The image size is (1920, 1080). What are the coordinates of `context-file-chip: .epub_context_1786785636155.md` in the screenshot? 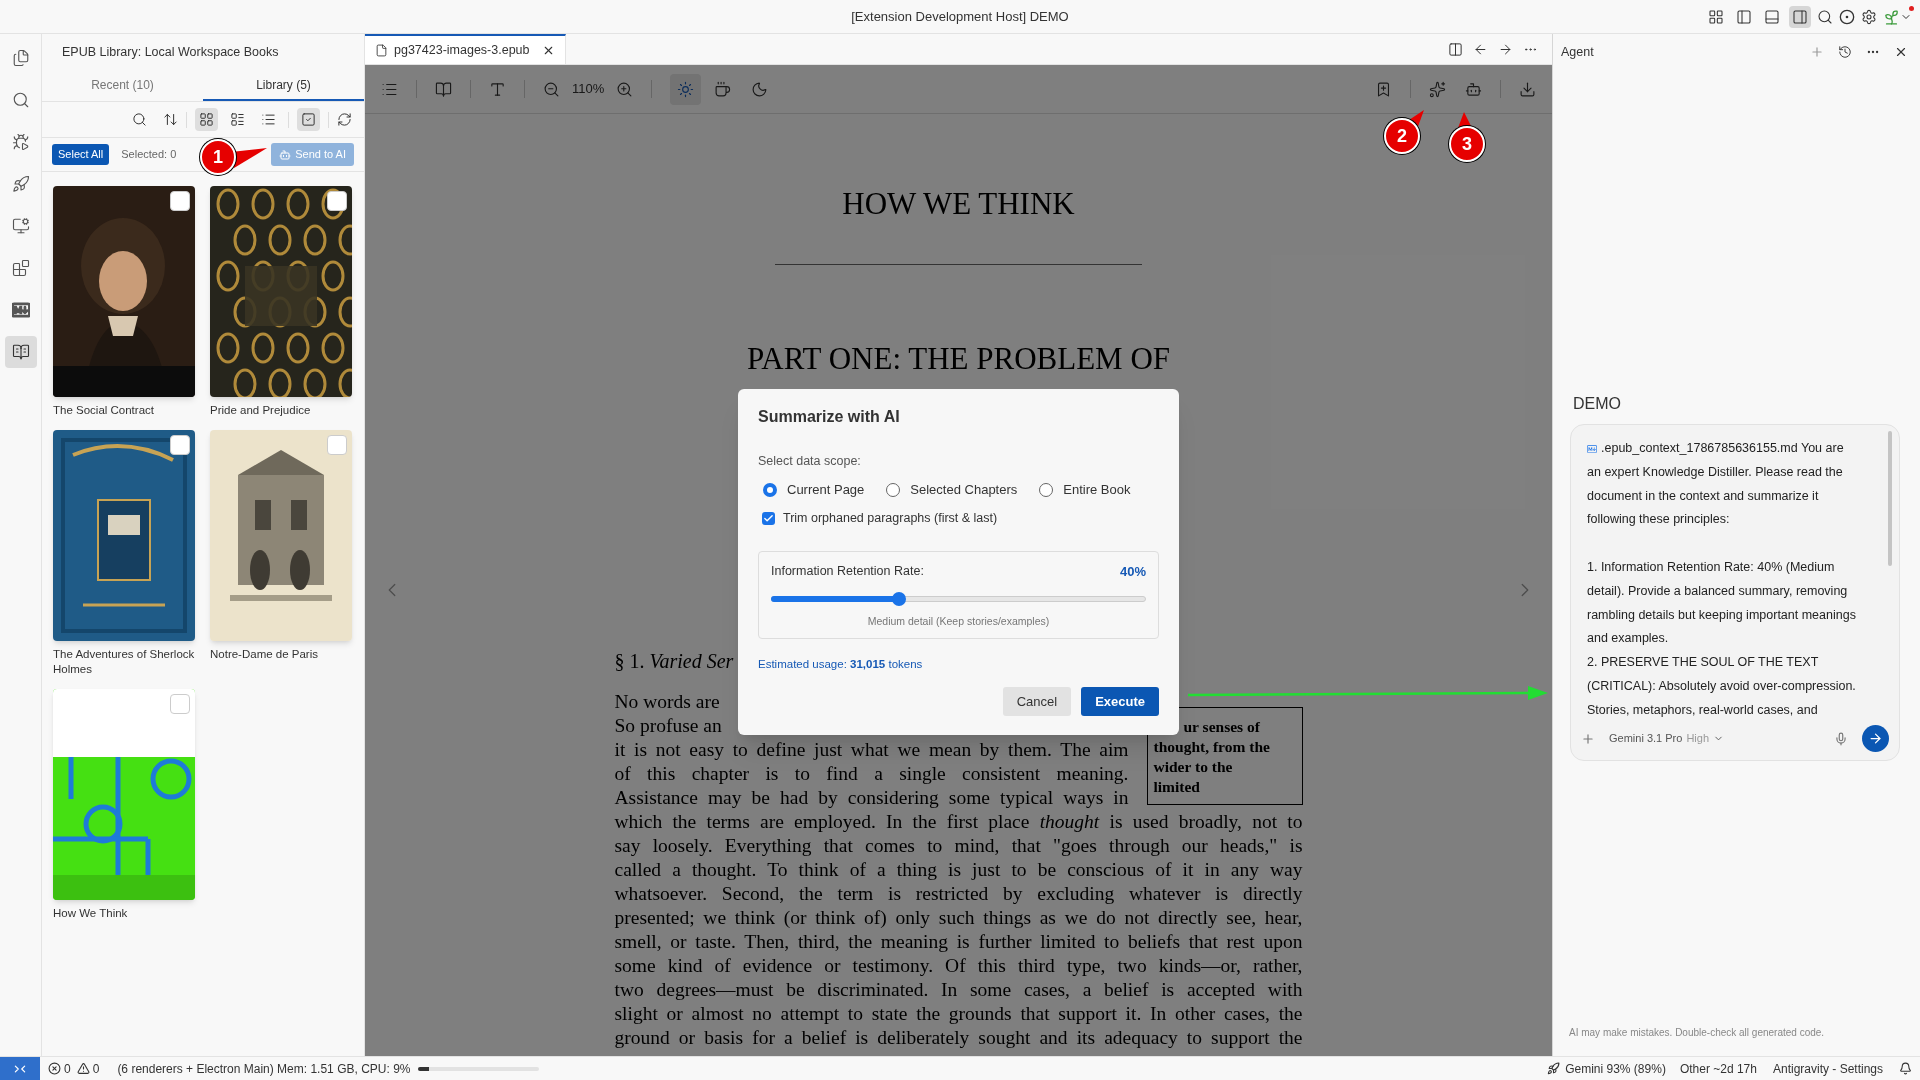 It's located at (1694, 448).